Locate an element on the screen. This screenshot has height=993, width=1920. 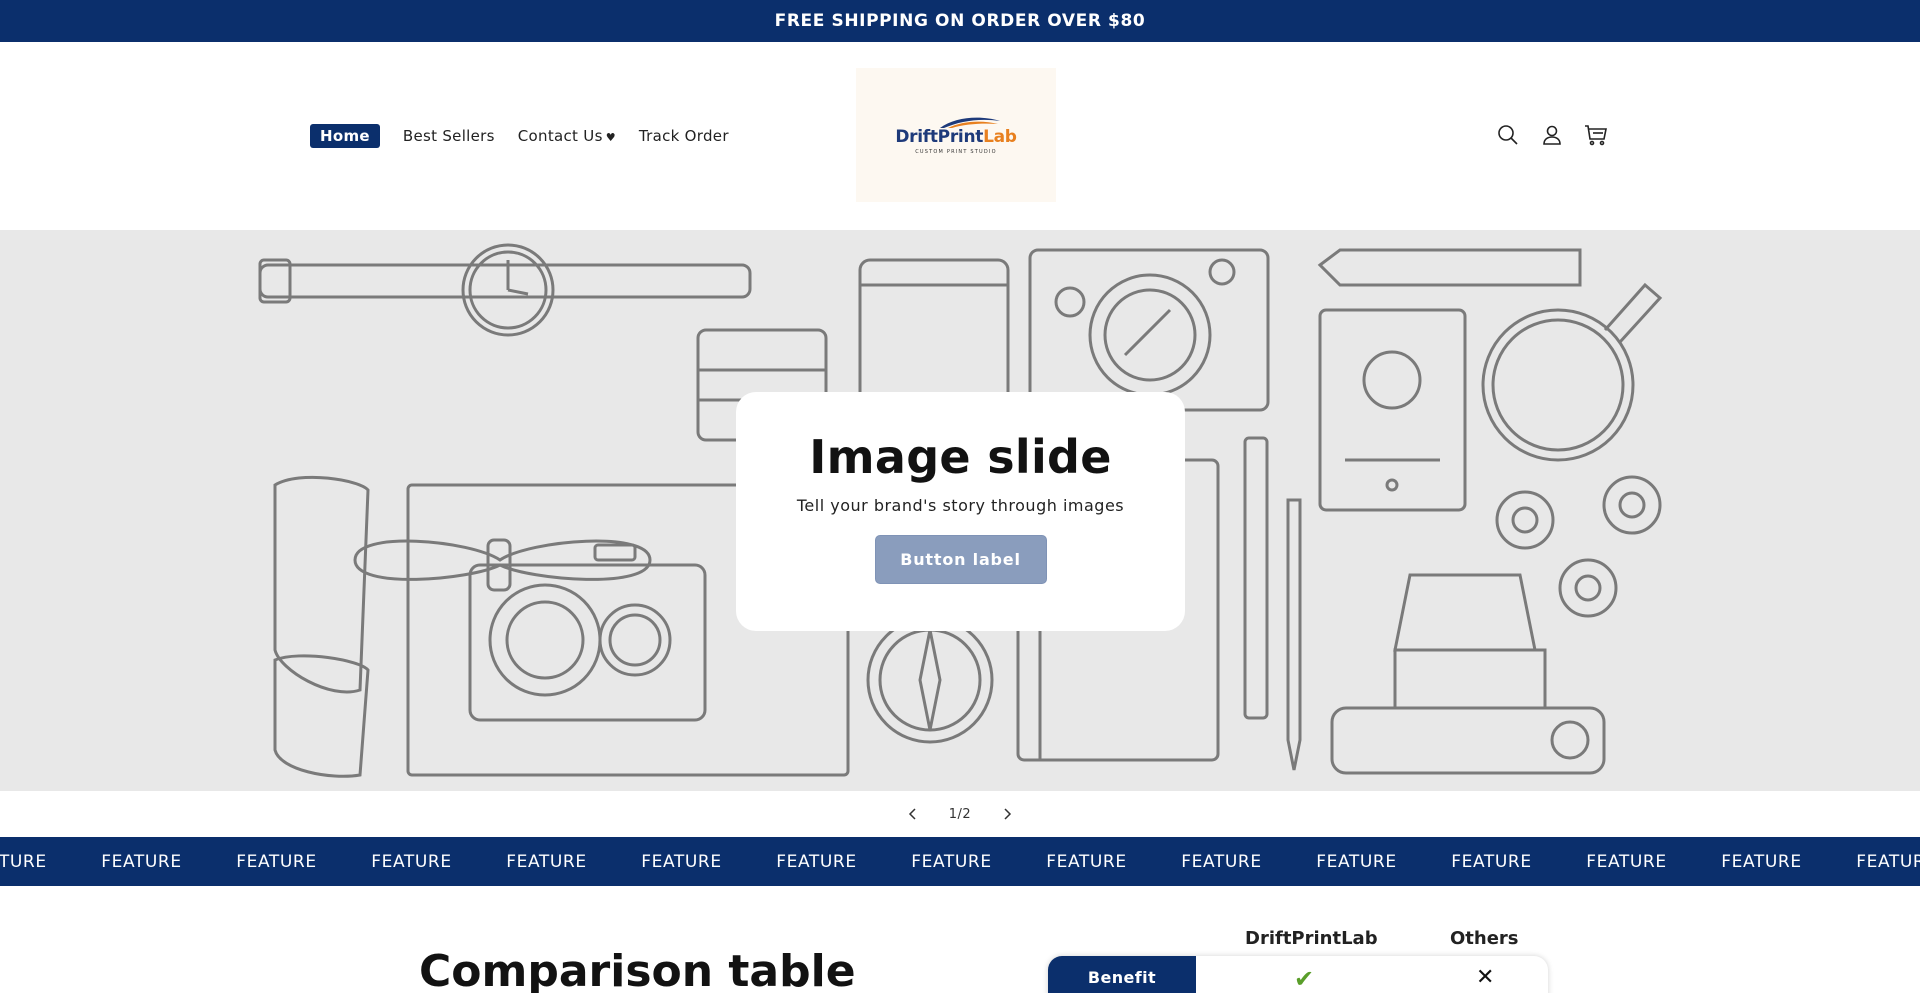
slide-title: Image slide is located at coordinates (960, 457).